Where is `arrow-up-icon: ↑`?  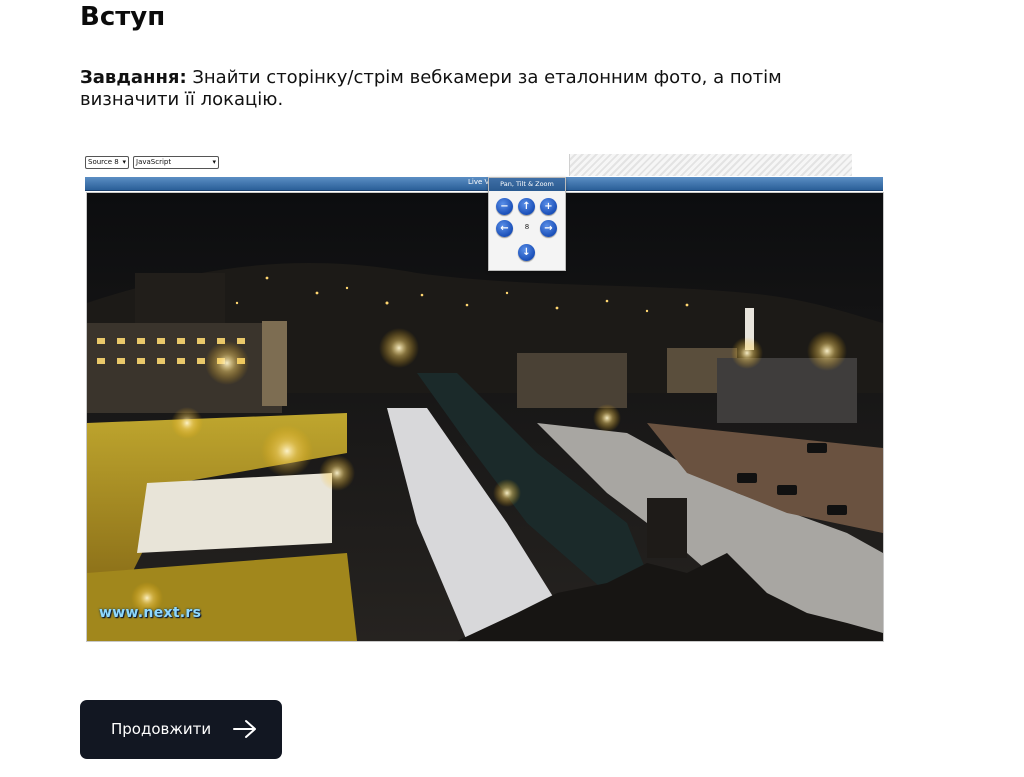
arrow-up-icon: ↑ is located at coordinates (526, 206).